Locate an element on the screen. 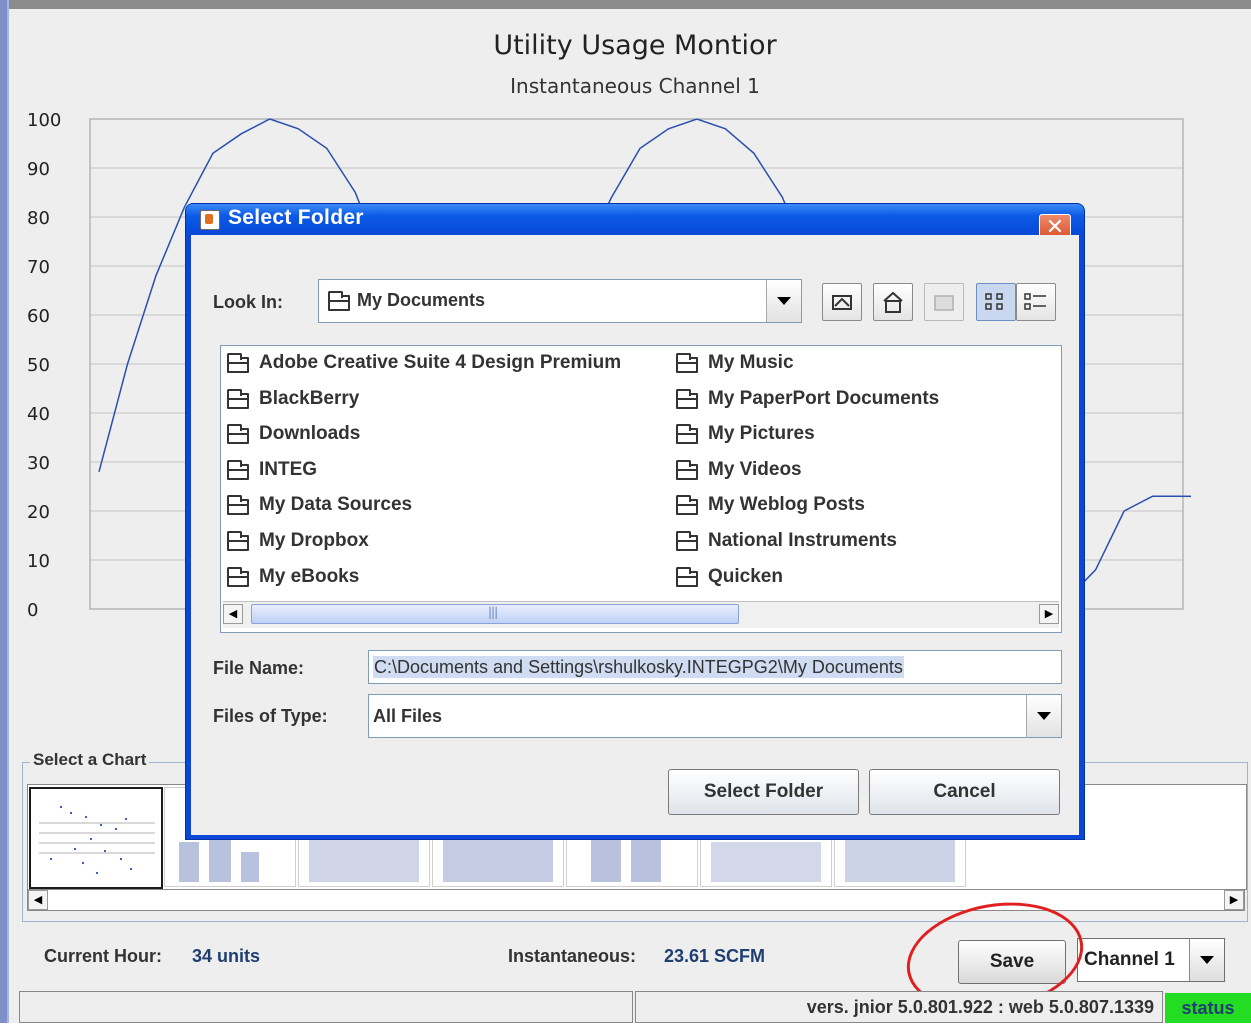  new-folder-button is located at coordinates (944, 302).